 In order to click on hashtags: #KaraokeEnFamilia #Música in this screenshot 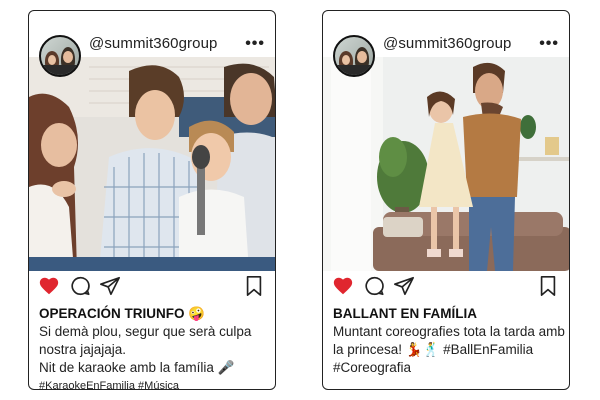, I will do `click(155, 383)`.